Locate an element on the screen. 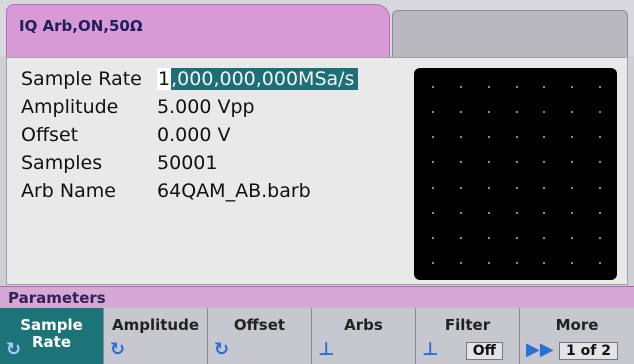 The image size is (634, 364). softkey-label: Arbs is located at coordinates (363, 325).